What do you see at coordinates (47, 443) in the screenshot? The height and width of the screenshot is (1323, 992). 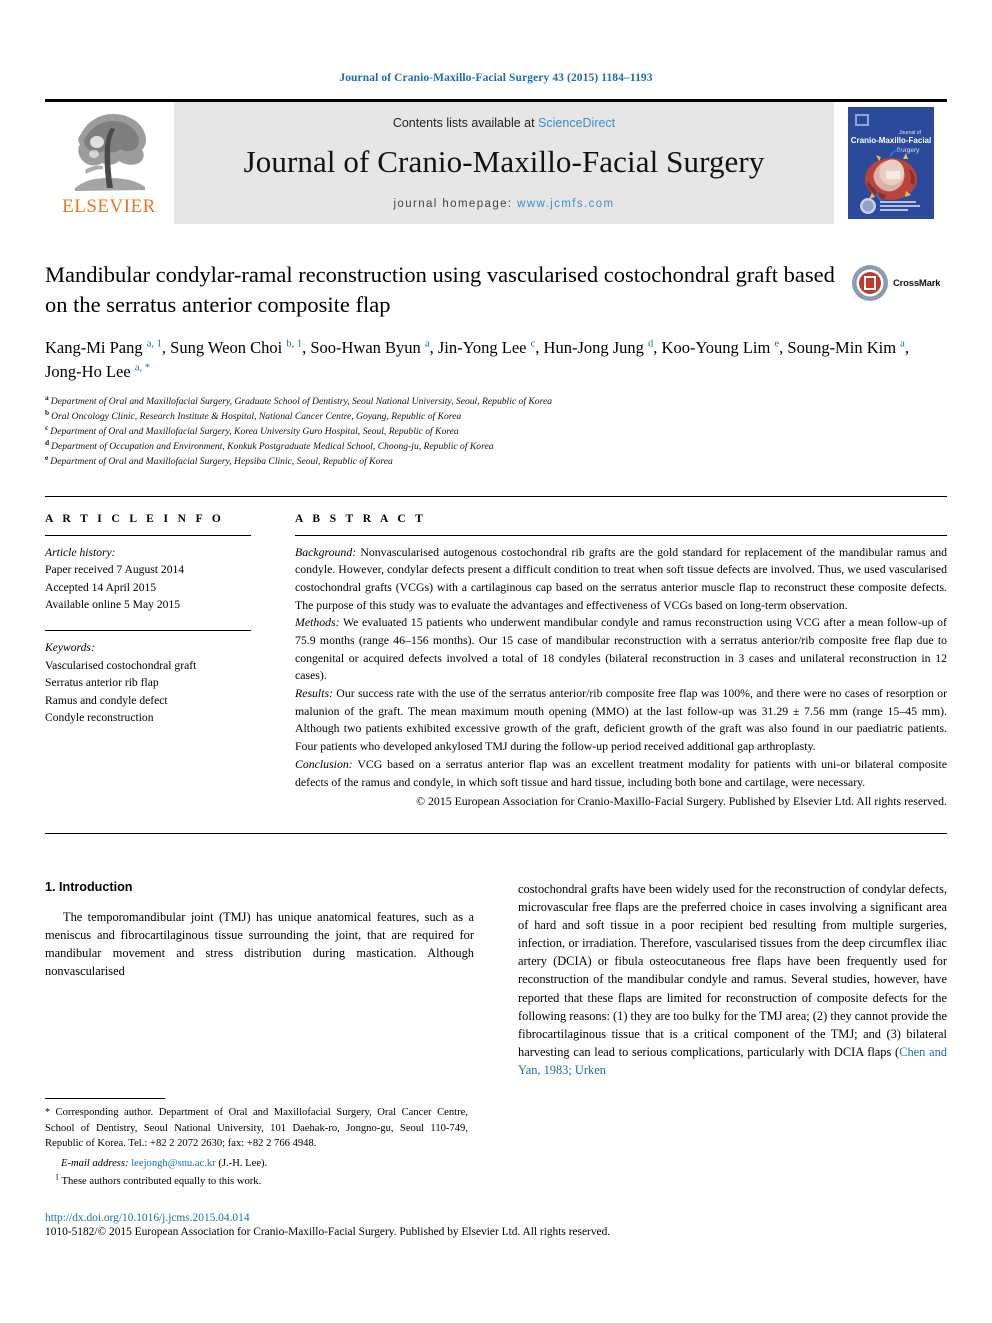 I see `affiliation-mark: d` at bounding box center [47, 443].